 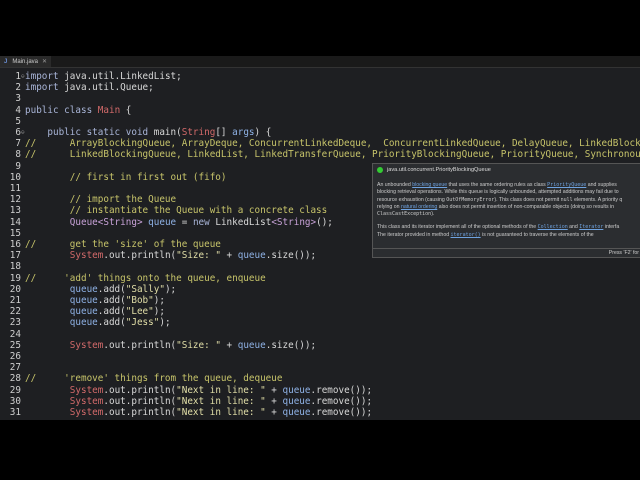 I want to click on tooltip-text: OutOfMemoryError, so click(x=470, y=199).